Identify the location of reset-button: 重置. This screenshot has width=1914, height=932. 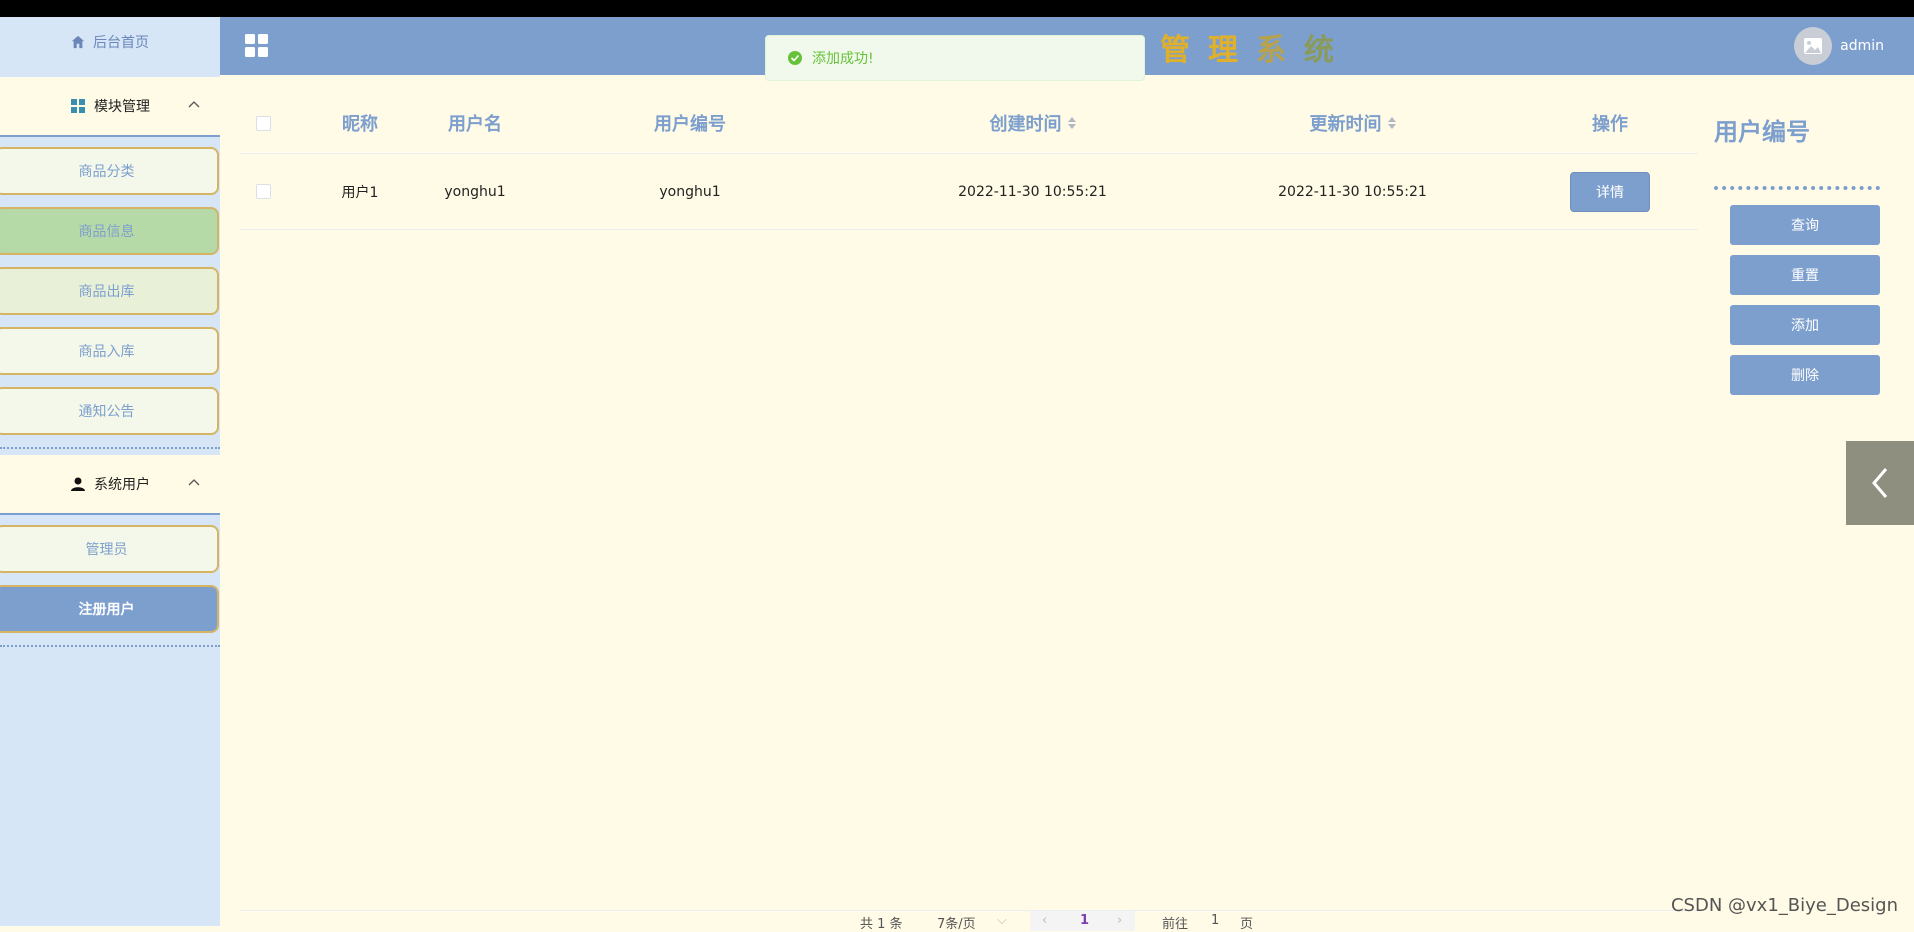
(1805, 275).